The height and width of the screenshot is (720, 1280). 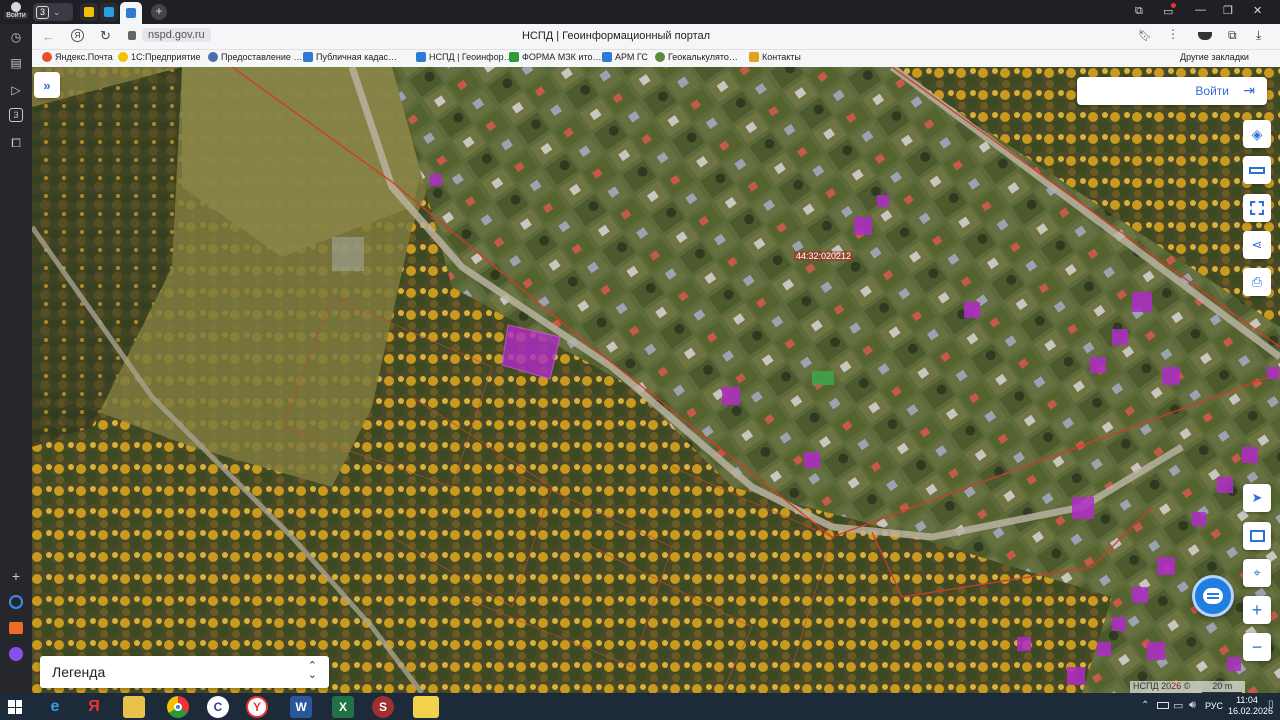 What do you see at coordinates (1222, 687) in the screenshot?
I see `scale-bar: 20 m` at bounding box center [1222, 687].